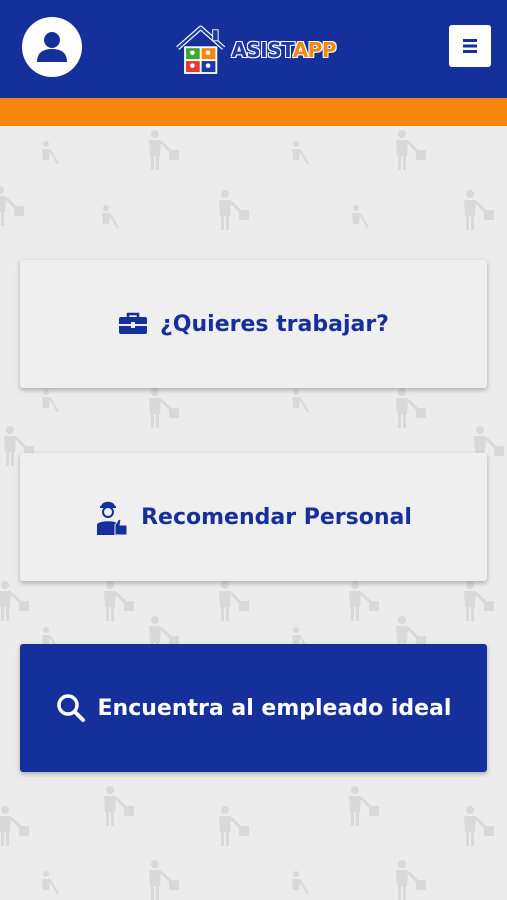  I want to click on accent-bar, so click(253, 112).